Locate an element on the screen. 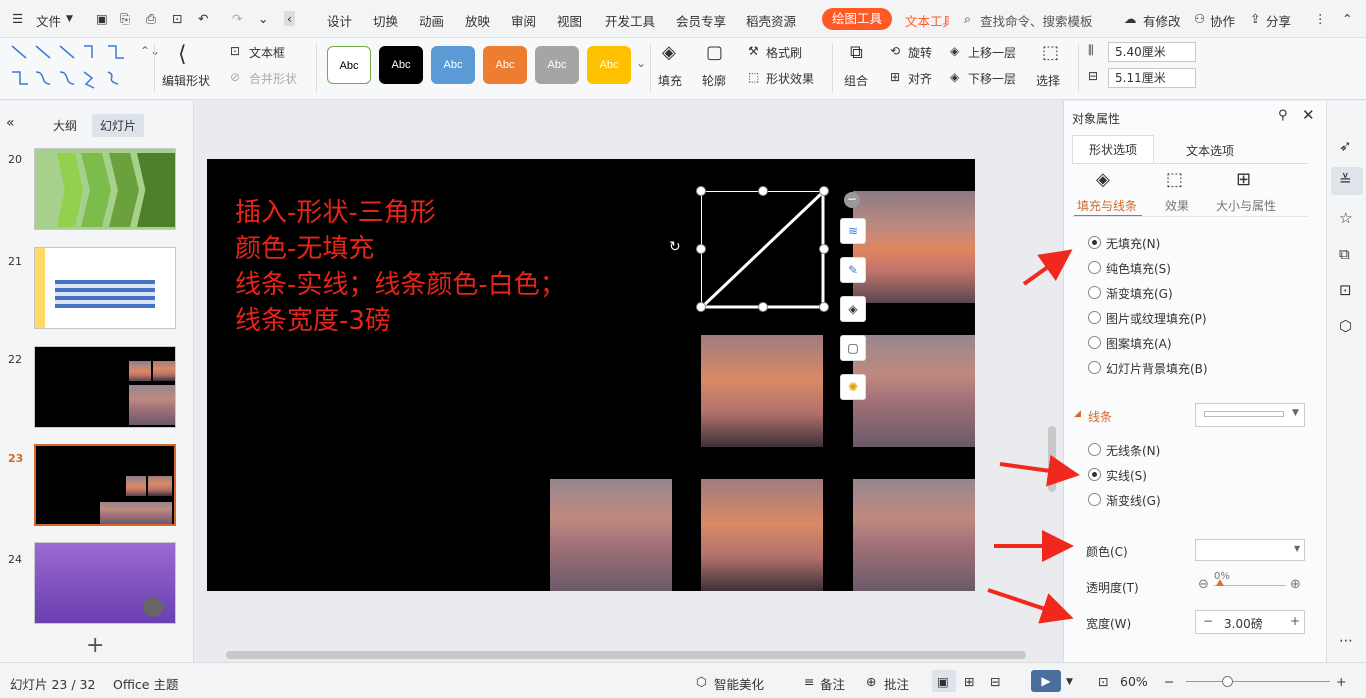  option-gradient-fill: 渐变填充(G) is located at coordinates (1139, 293).